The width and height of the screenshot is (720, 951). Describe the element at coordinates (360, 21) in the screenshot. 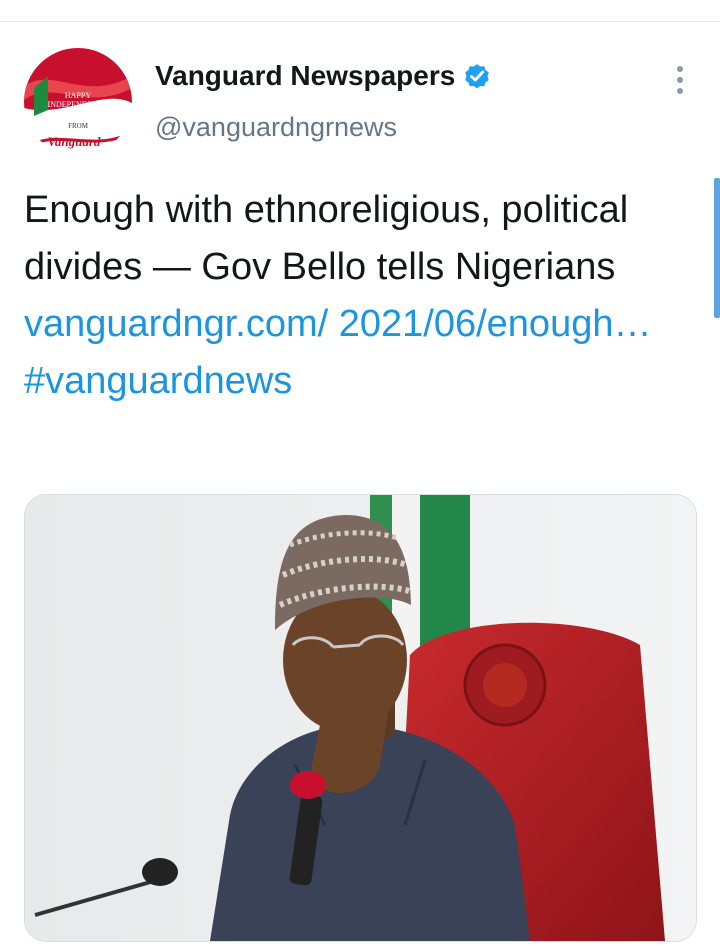

I see `top-divider` at that location.